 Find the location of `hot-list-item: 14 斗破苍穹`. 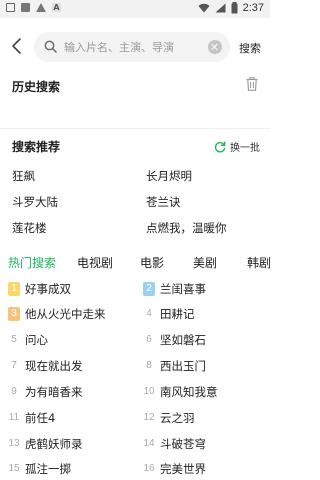

hot-list-item: 14 斗破苍穹 is located at coordinates (174, 444).